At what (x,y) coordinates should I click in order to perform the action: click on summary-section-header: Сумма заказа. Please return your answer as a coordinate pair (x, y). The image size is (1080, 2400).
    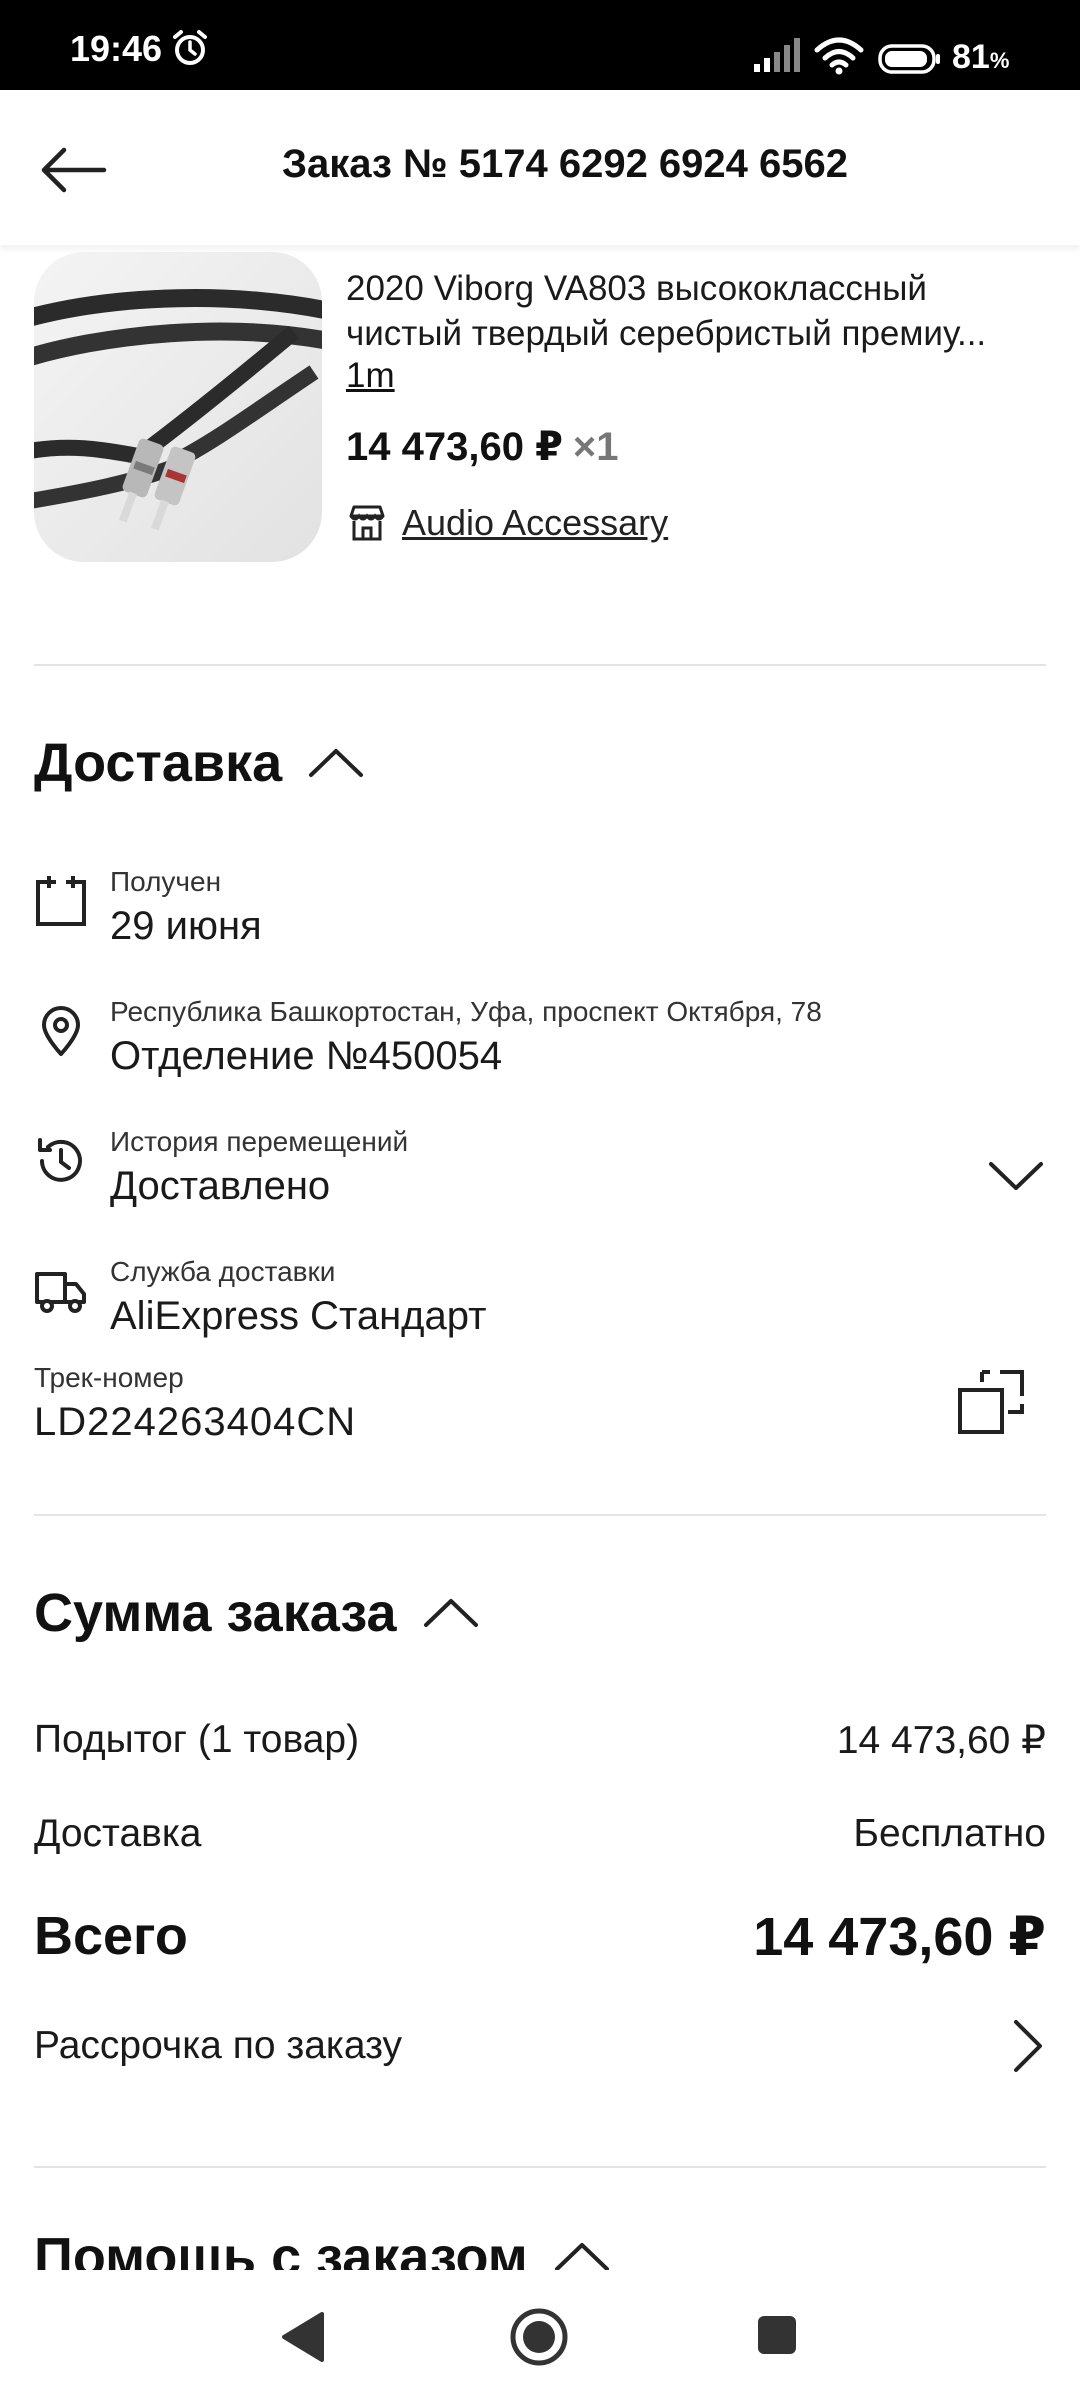
    Looking at the image, I should click on (257, 1613).